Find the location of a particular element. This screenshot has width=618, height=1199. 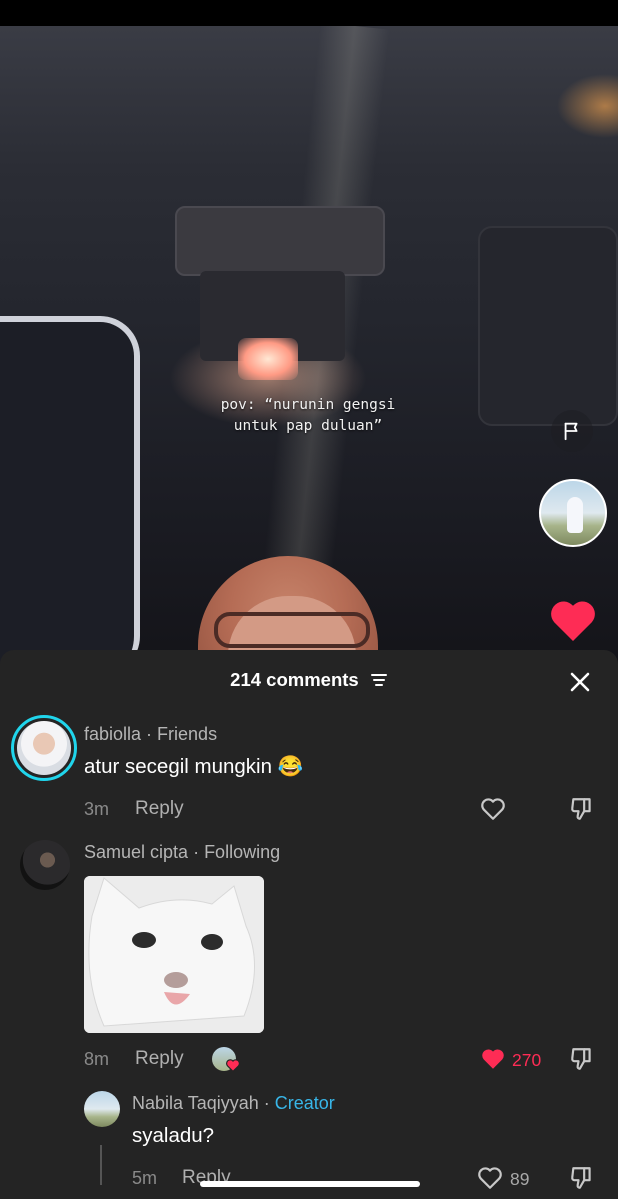

person-glasses is located at coordinates (292, 630).